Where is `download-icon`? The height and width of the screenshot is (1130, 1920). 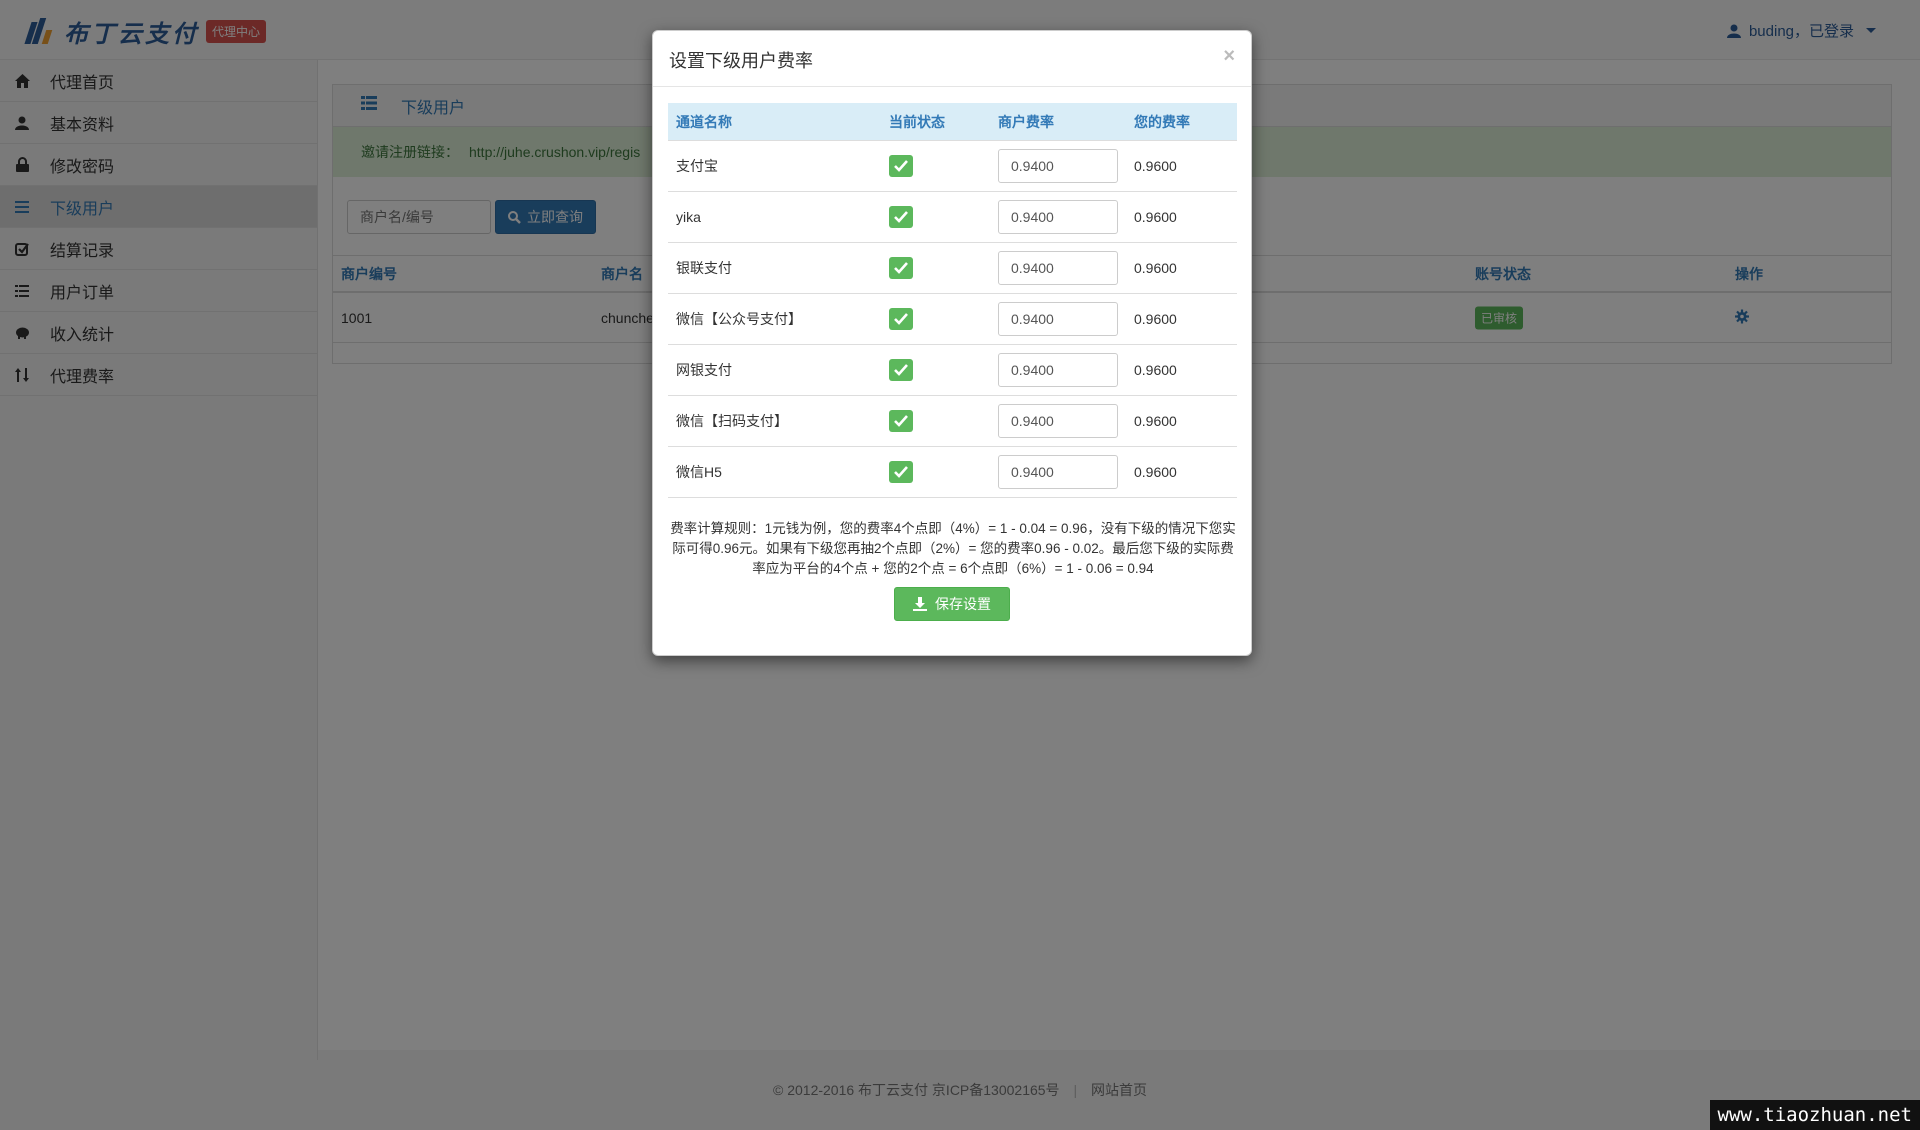 download-icon is located at coordinates (920, 604).